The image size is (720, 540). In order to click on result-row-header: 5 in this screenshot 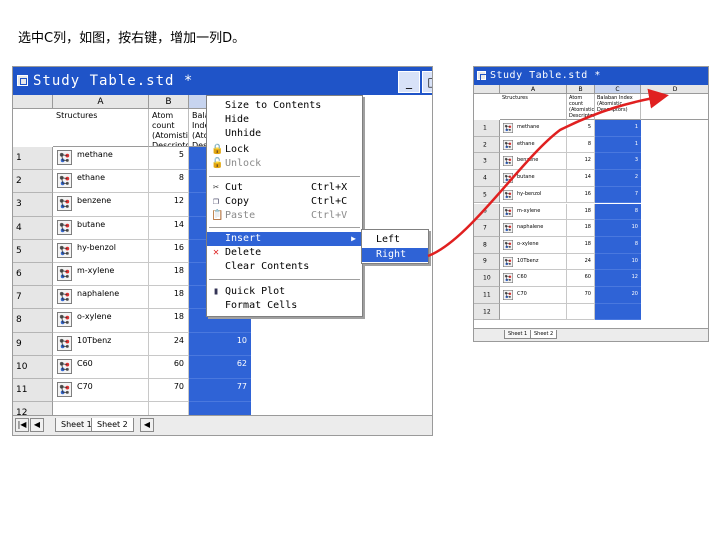, I will do `click(487, 195)`.